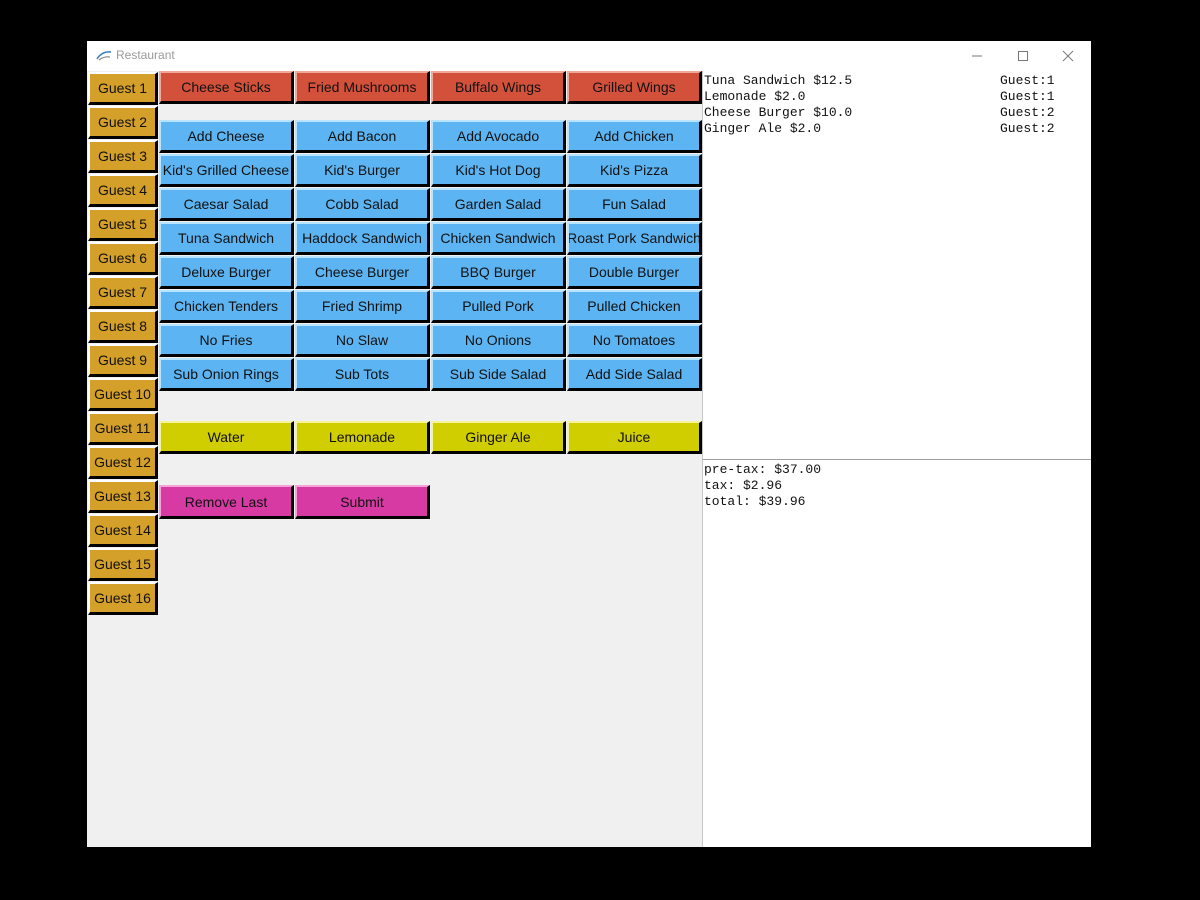  I want to click on app-feather-icon, so click(104, 56).